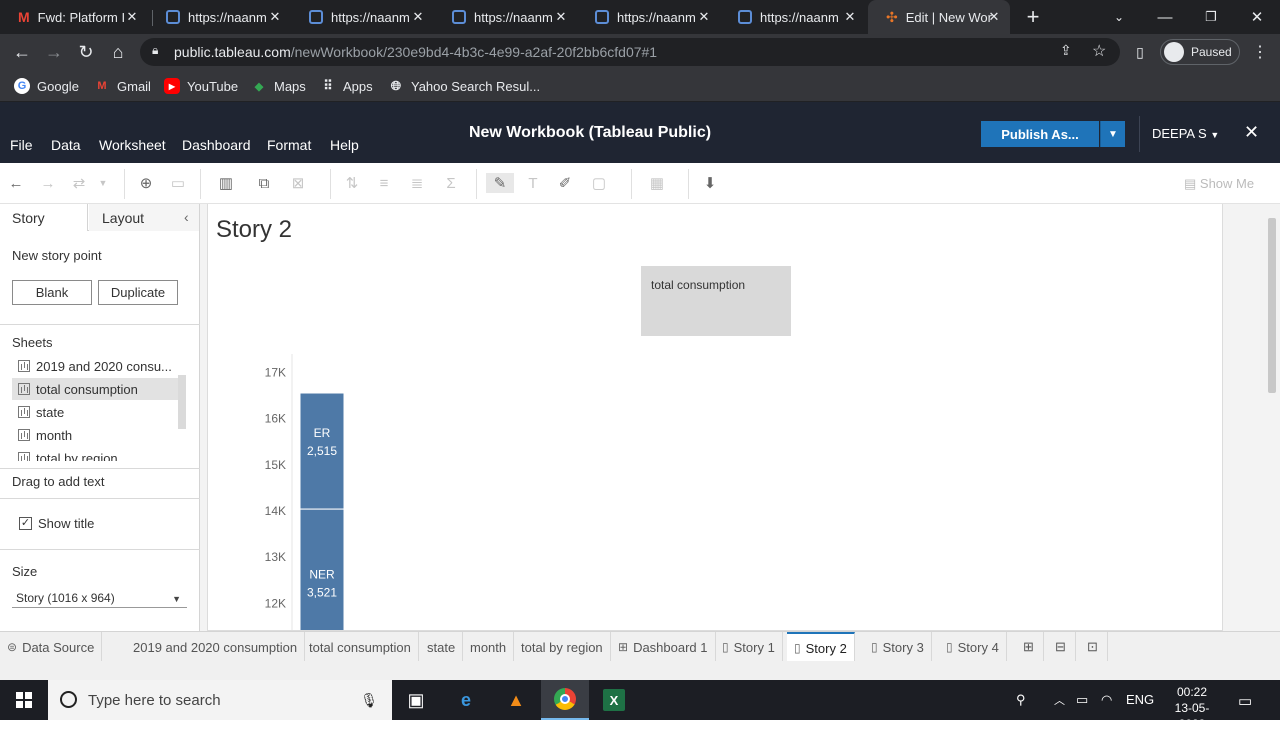 The height and width of the screenshot is (732, 1280). Describe the element at coordinates (186, 217) in the screenshot. I see `collapse-chevron-icon: ‹` at that location.